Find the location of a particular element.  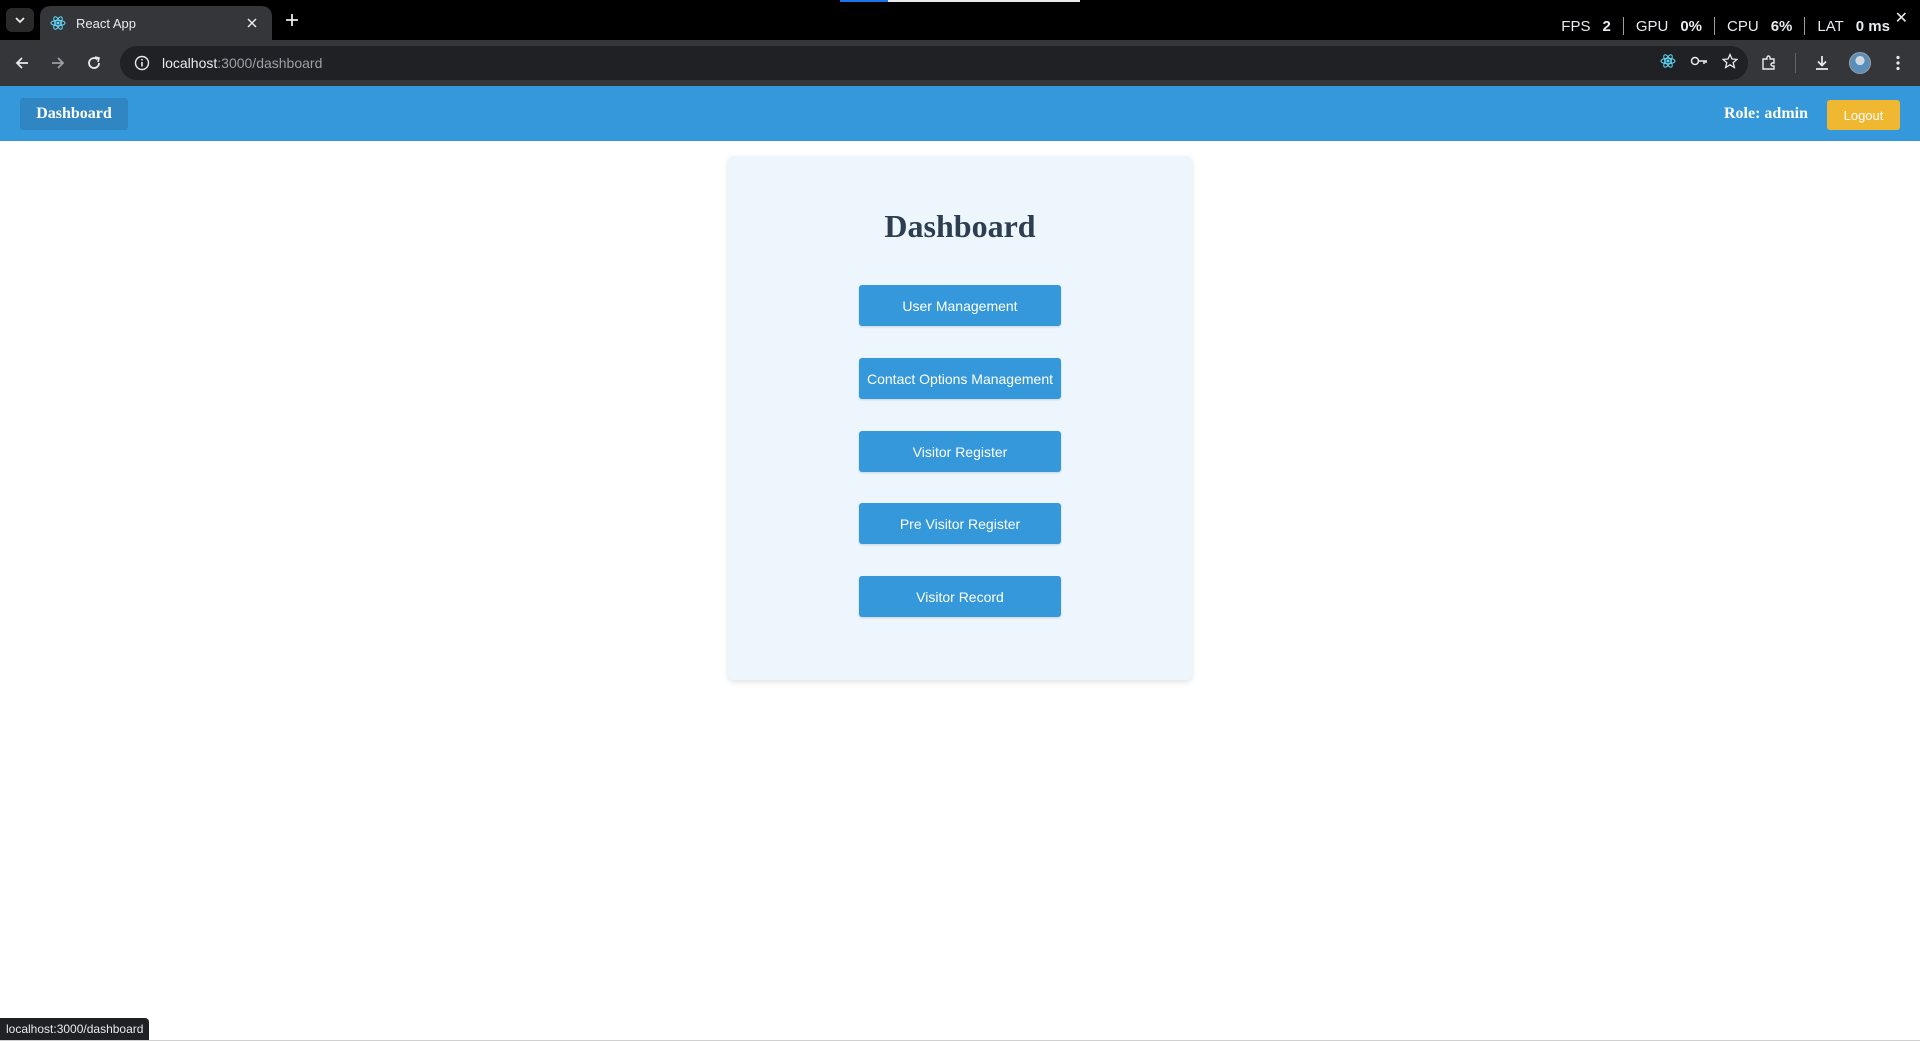

perf-value: 2 is located at coordinates (1606, 26).